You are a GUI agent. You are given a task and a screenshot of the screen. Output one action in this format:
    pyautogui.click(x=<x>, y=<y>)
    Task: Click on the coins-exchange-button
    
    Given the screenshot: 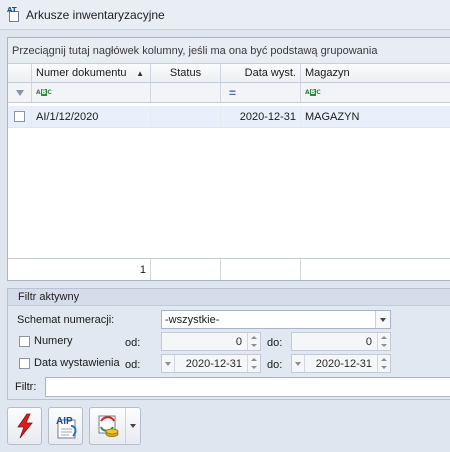 What is the action you would take?
    pyautogui.click(x=108, y=426)
    